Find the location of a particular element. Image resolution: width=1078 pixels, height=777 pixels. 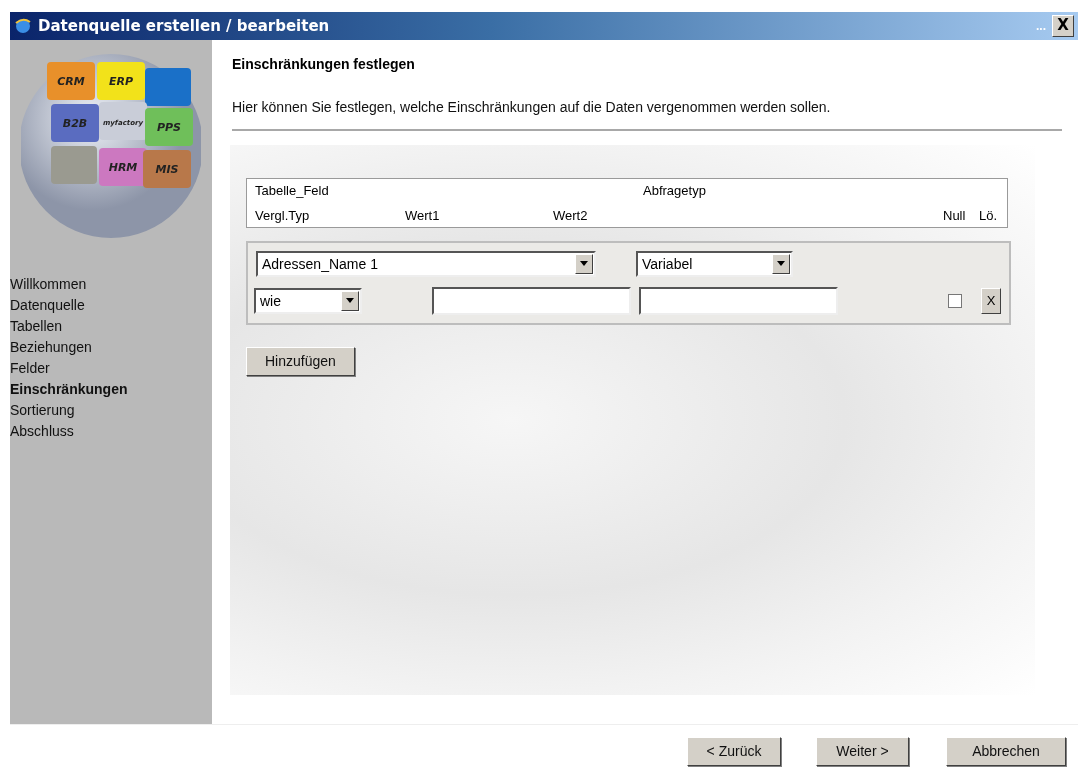

sidebar-item: Abschluss is located at coordinates (42, 431).